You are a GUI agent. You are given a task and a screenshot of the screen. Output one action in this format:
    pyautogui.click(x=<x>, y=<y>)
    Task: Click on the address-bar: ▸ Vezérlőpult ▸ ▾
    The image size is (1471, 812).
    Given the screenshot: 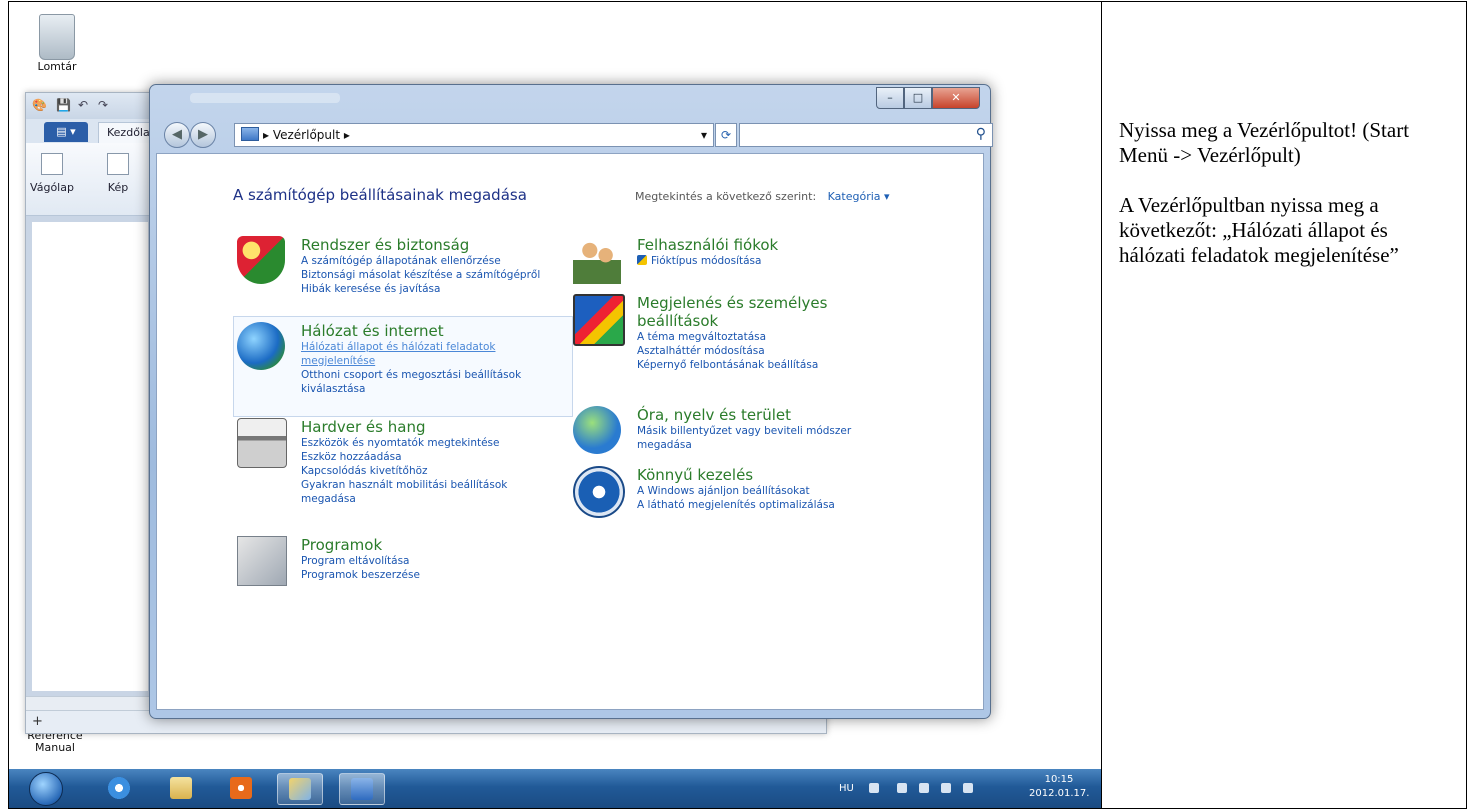 What is the action you would take?
    pyautogui.click(x=474, y=135)
    